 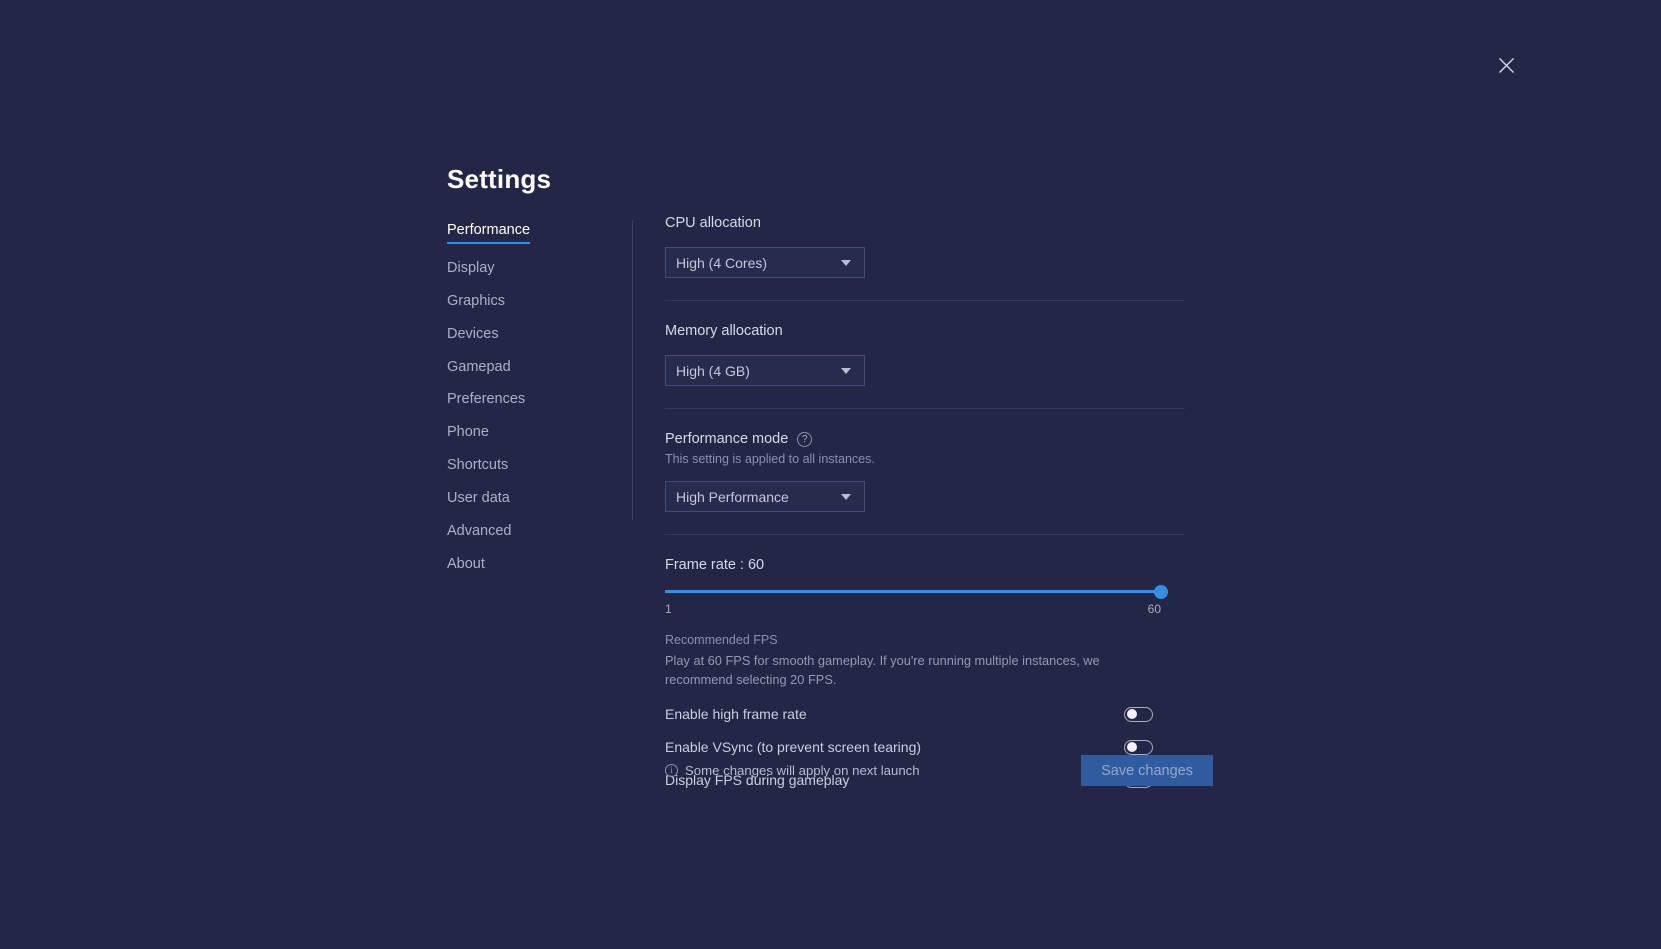 I want to click on recommended-fps-title: Recommended FPS, so click(x=721, y=640).